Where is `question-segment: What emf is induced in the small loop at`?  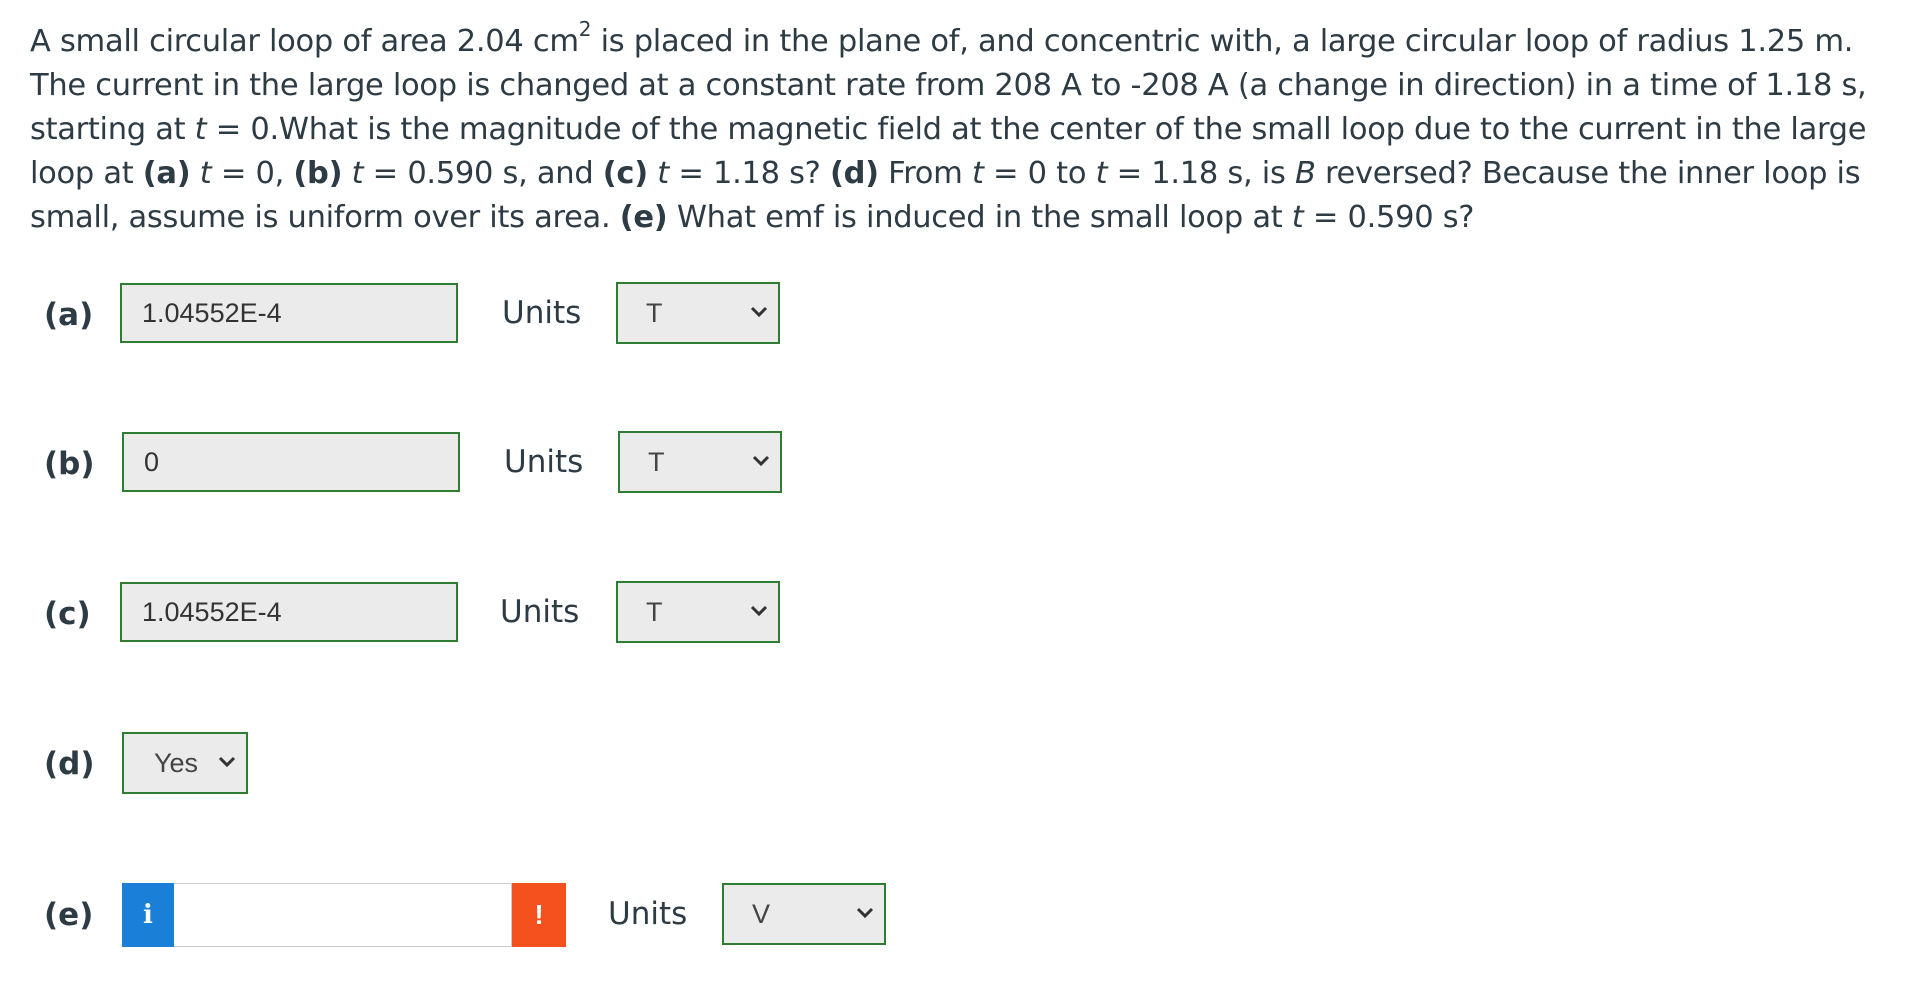
question-segment: What emf is induced in the small loop at is located at coordinates (979, 217).